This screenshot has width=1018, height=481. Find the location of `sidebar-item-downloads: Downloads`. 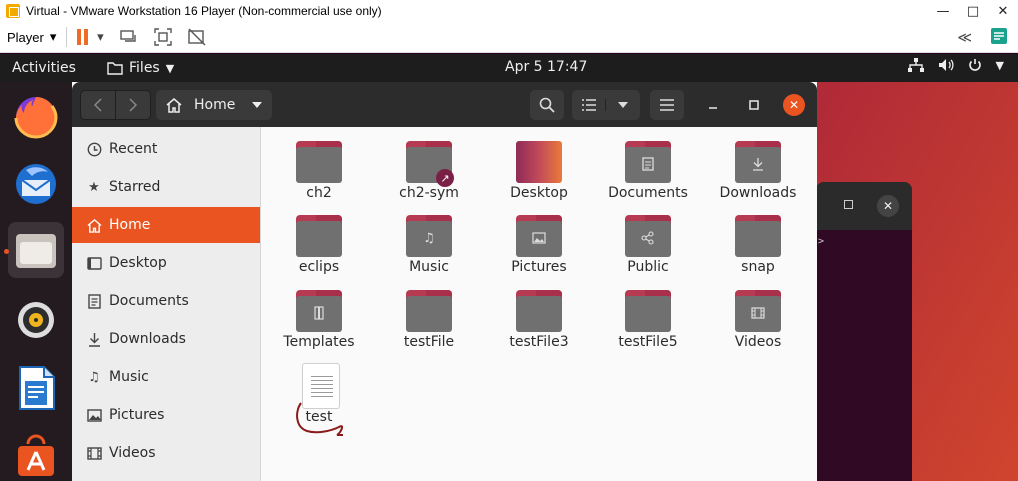

sidebar-item-downloads: Downloads is located at coordinates (166, 339).